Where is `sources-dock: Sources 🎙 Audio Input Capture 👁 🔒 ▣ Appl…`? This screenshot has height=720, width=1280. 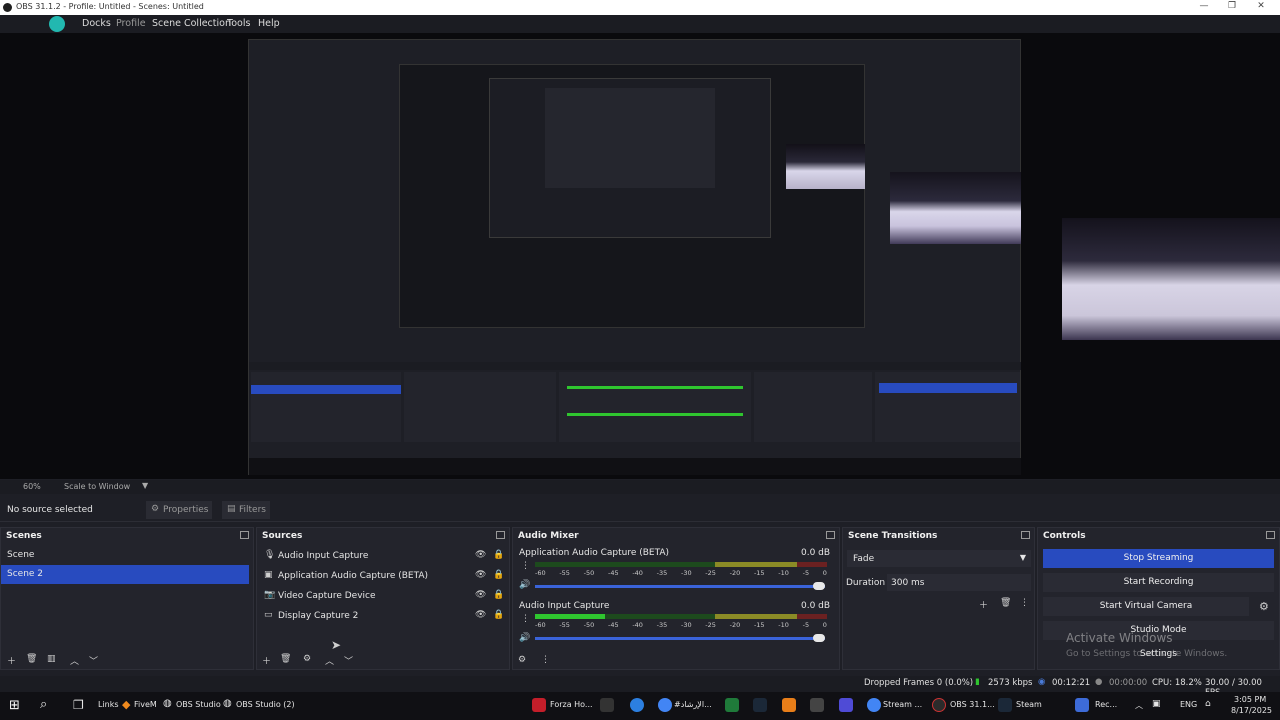 sources-dock: Sources 🎙 Audio Input Capture 👁 🔒 ▣ Appl… is located at coordinates (383, 598).